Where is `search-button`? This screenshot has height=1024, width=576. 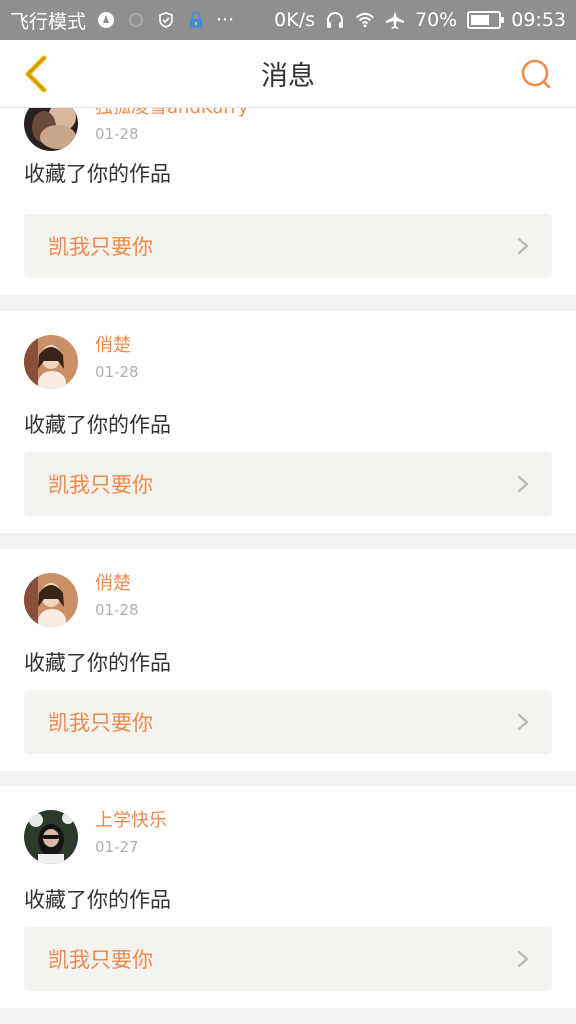 search-button is located at coordinates (536, 74).